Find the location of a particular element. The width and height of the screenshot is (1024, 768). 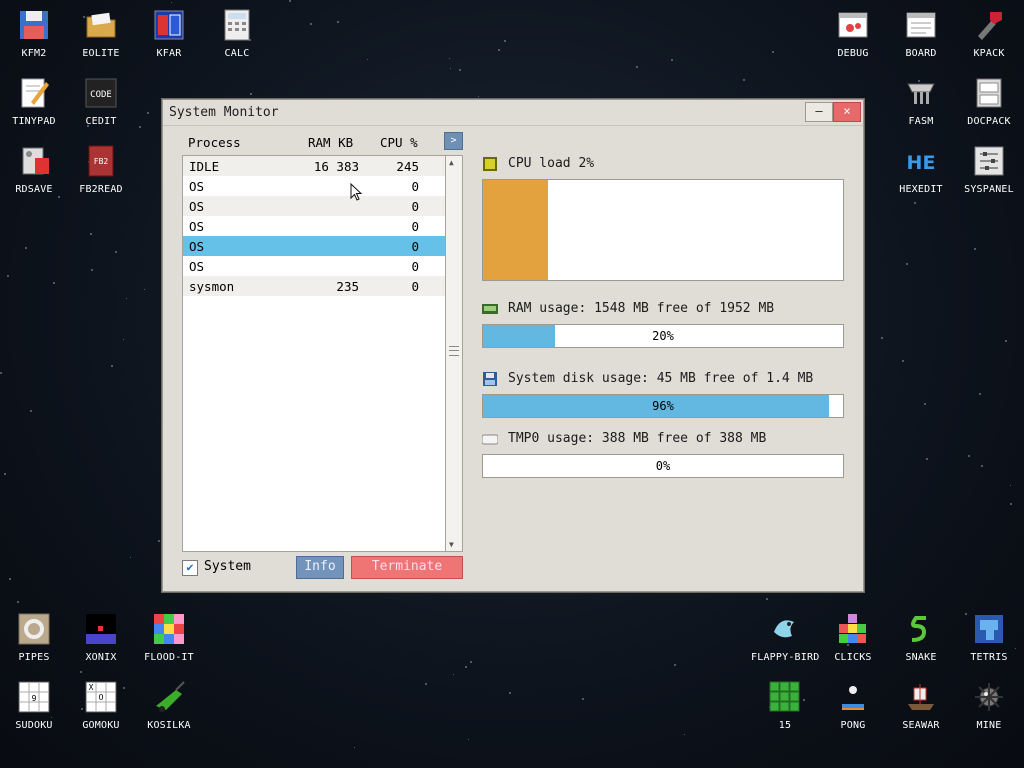

expand-panel-button: > is located at coordinates (453, 141).